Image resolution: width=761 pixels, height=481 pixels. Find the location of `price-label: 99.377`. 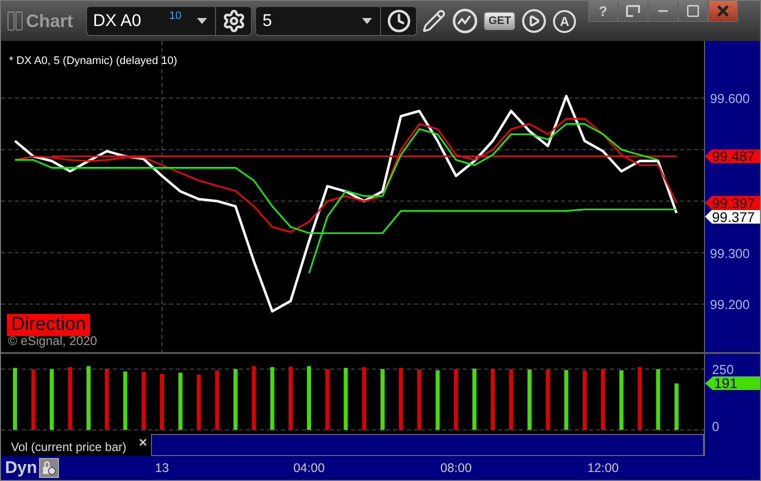

price-label: 99.377 is located at coordinates (732, 217).